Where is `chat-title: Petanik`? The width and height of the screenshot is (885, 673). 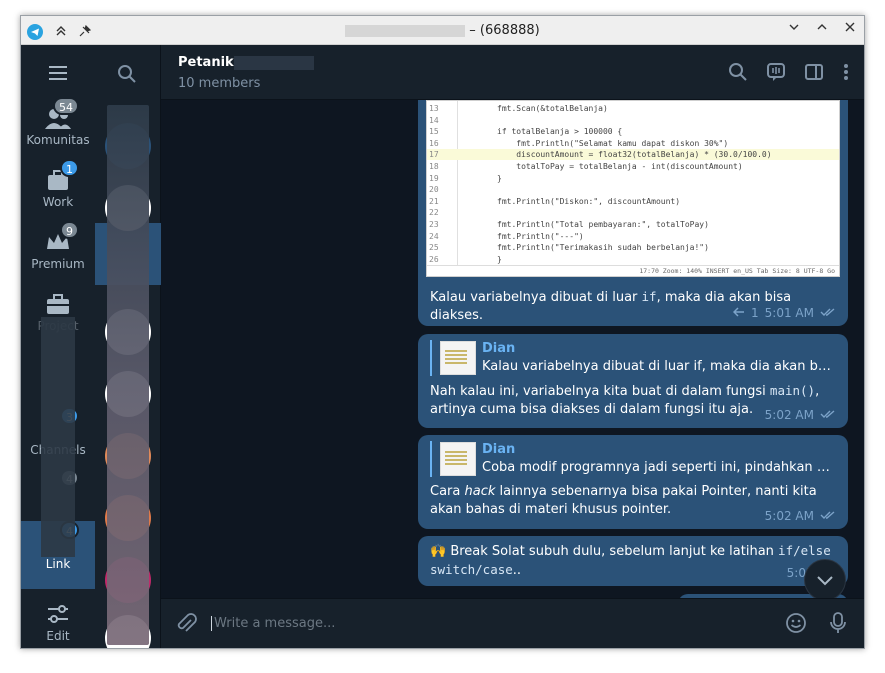 chat-title: Petanik is located at coordinates (246, 62).